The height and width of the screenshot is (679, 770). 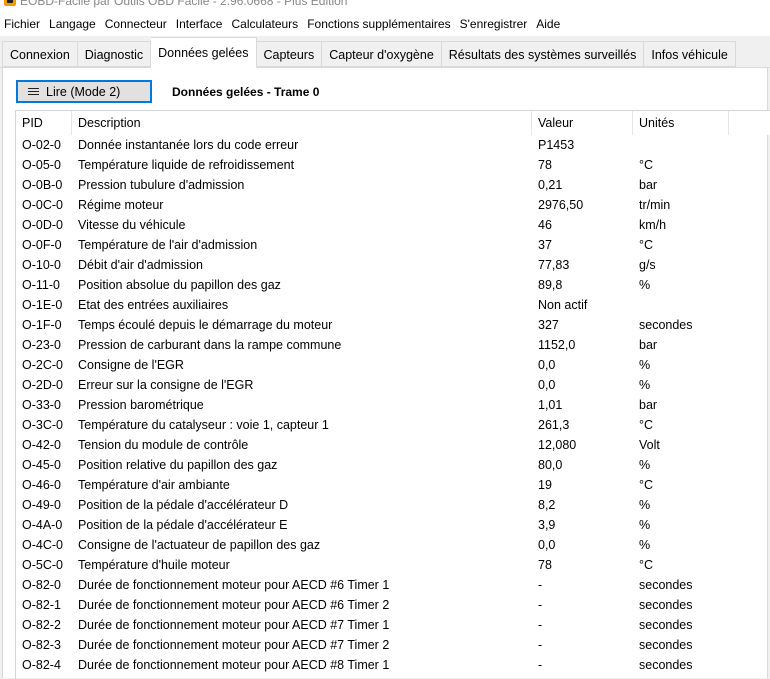 What do you see at coordinates (41, 625) in the screenshot?
I see `pid-cell: O-82-2` at bounding box center [41, 625].